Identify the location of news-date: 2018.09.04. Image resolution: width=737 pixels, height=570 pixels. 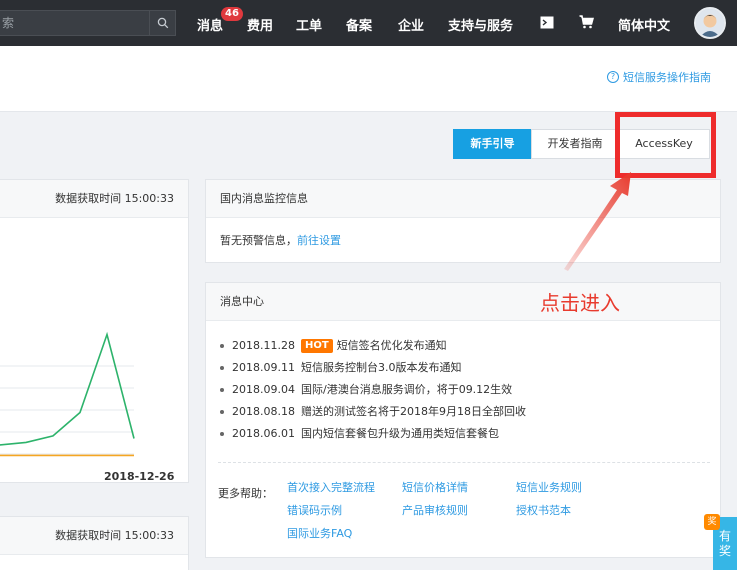
(263, 389).